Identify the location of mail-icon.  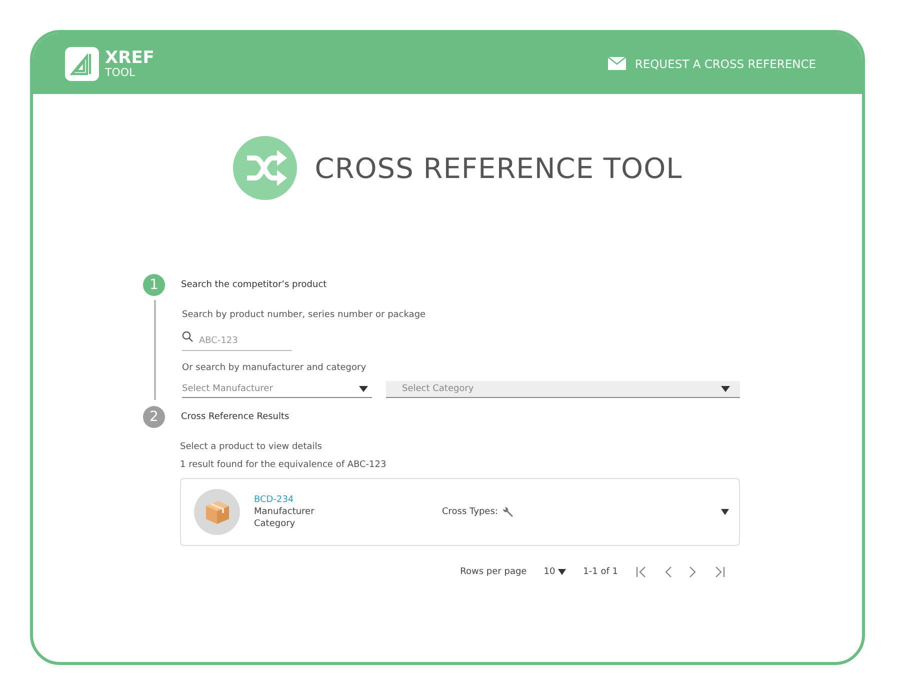
(617, 63).